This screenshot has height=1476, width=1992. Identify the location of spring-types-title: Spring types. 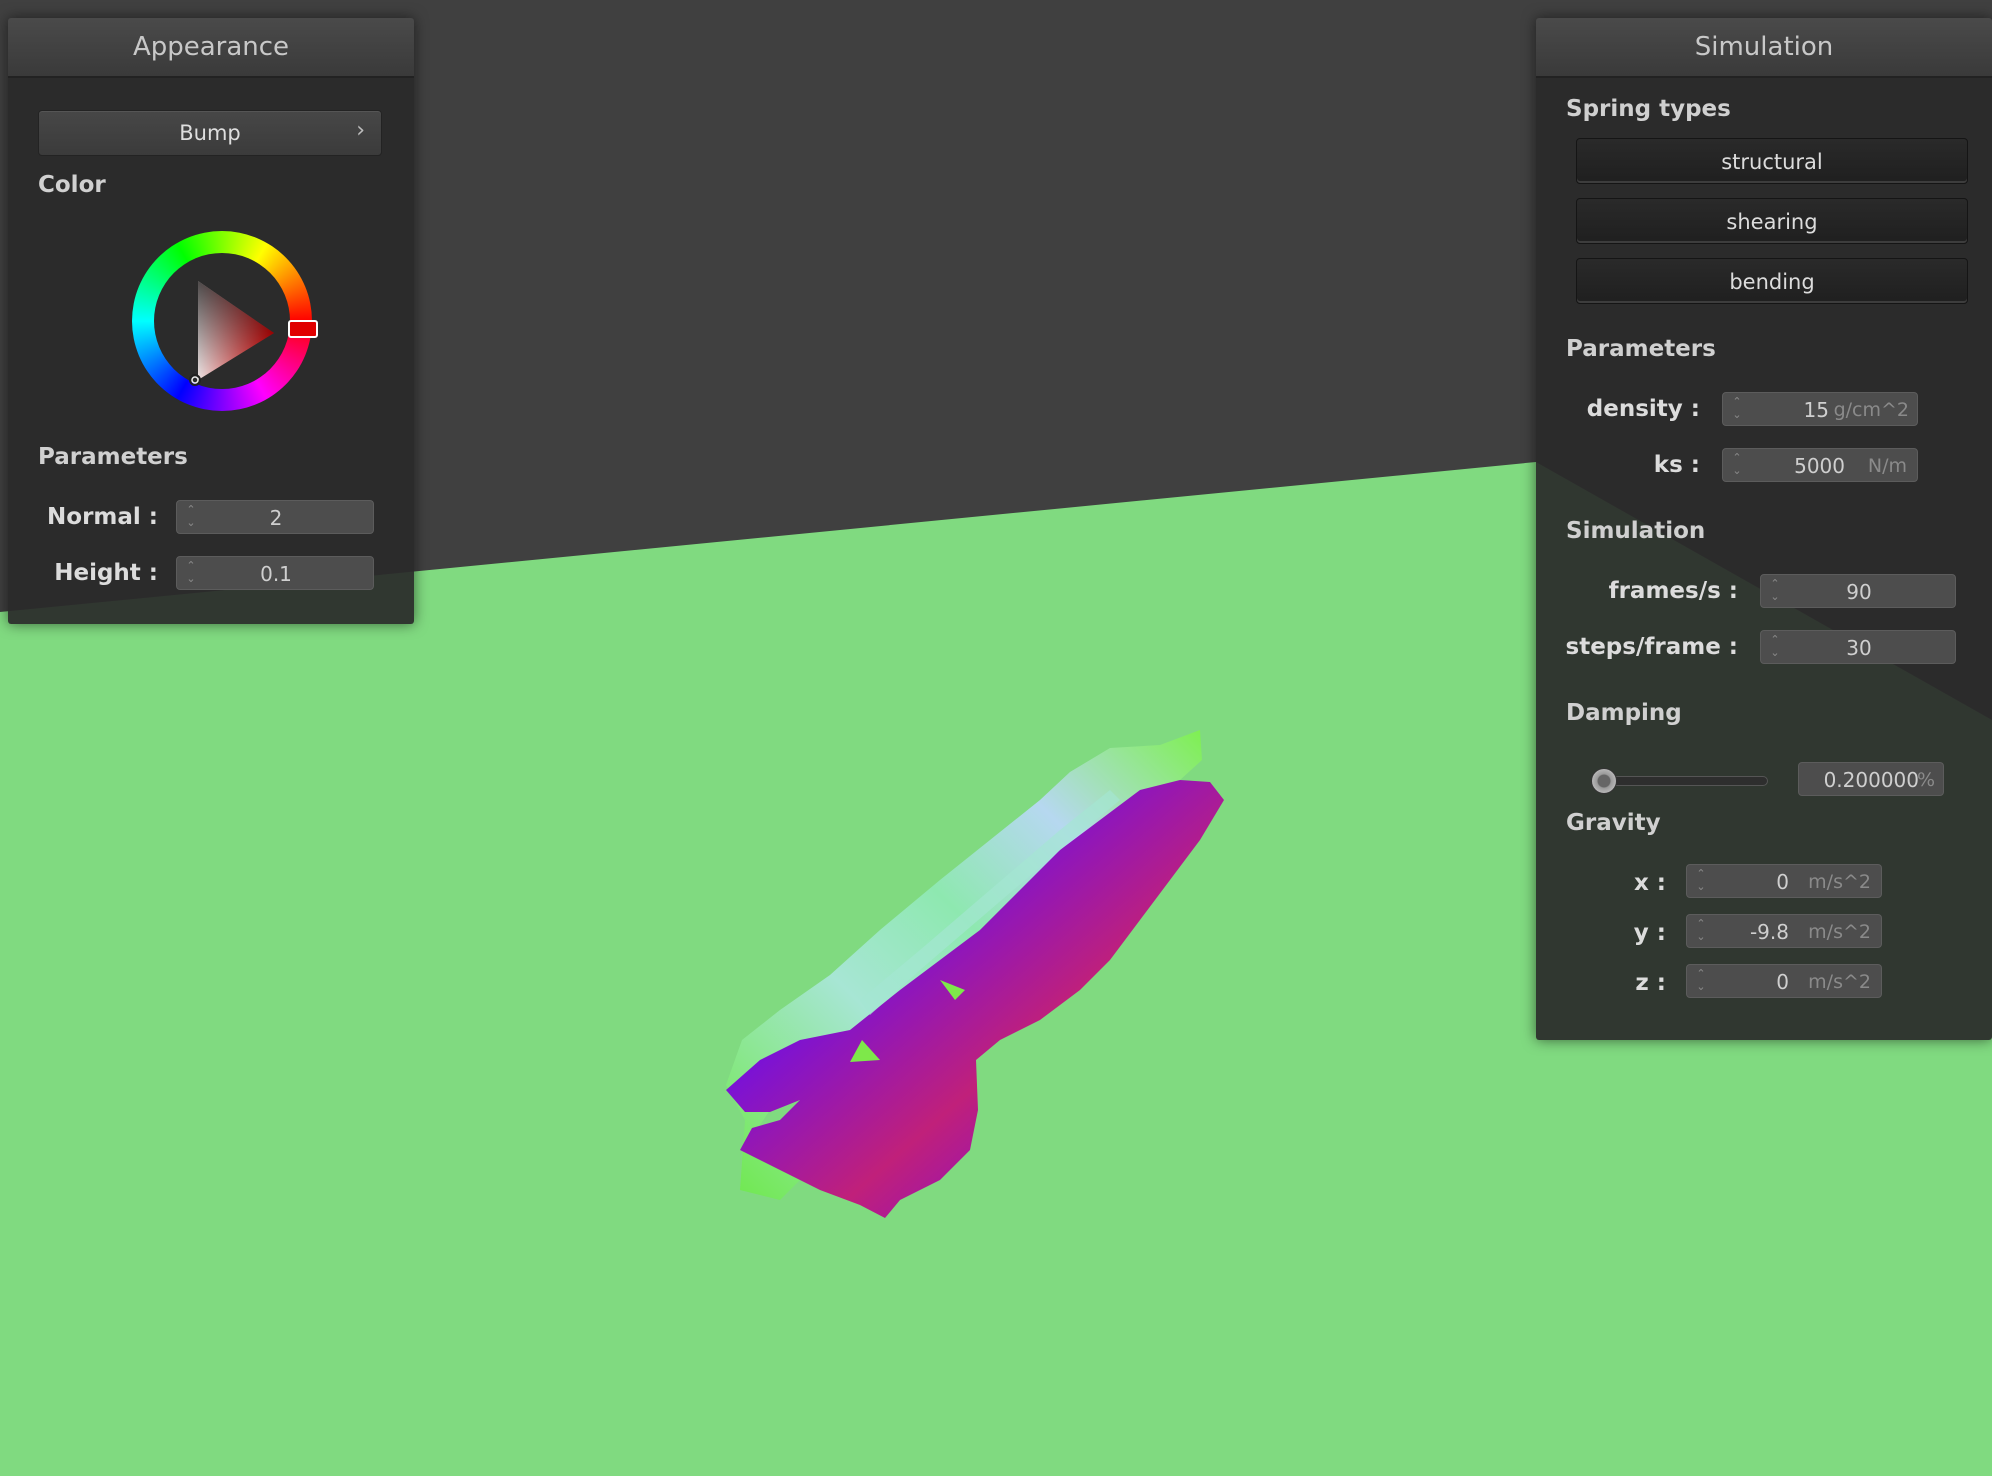
(1648, 109).